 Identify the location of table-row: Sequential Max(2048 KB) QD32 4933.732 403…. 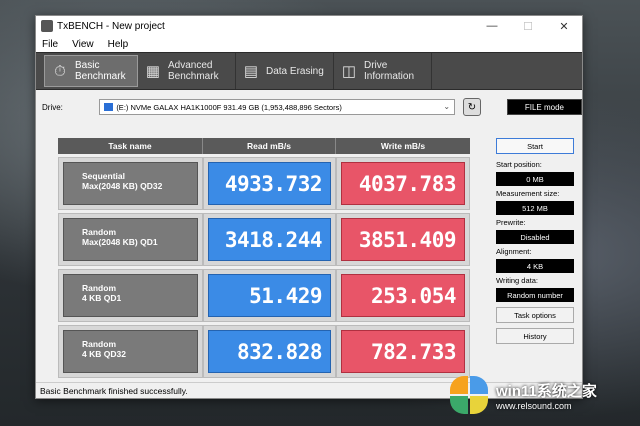
(264, 183).